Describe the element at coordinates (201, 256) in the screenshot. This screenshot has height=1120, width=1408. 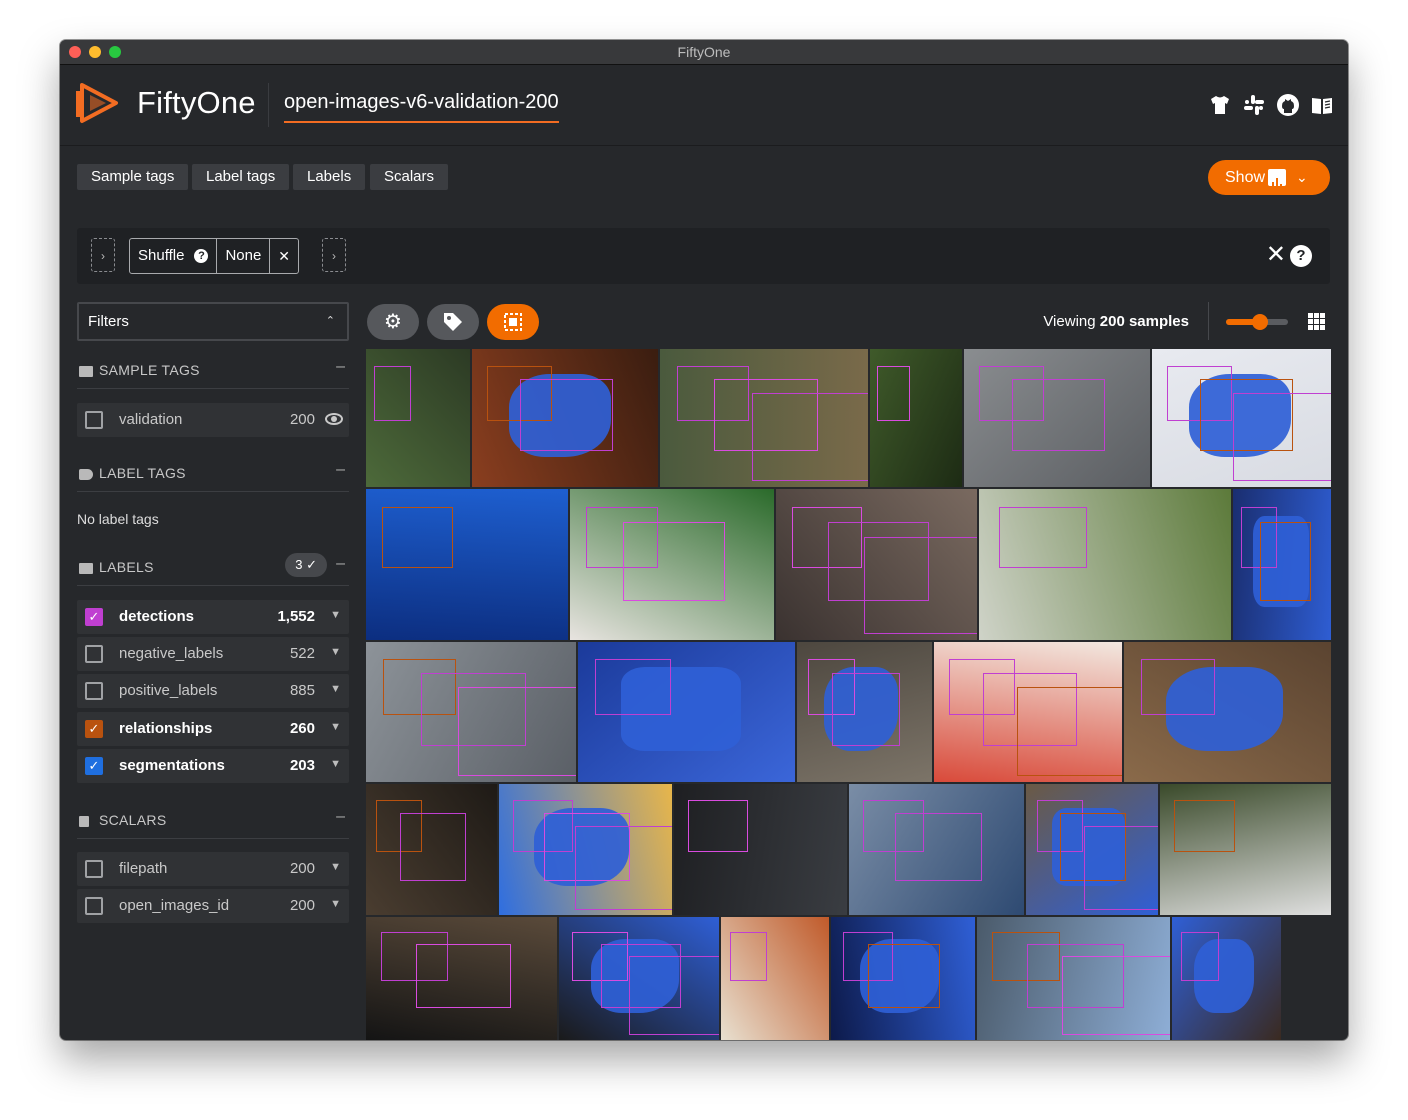
I see `help-circle-icon: ?` at that location.